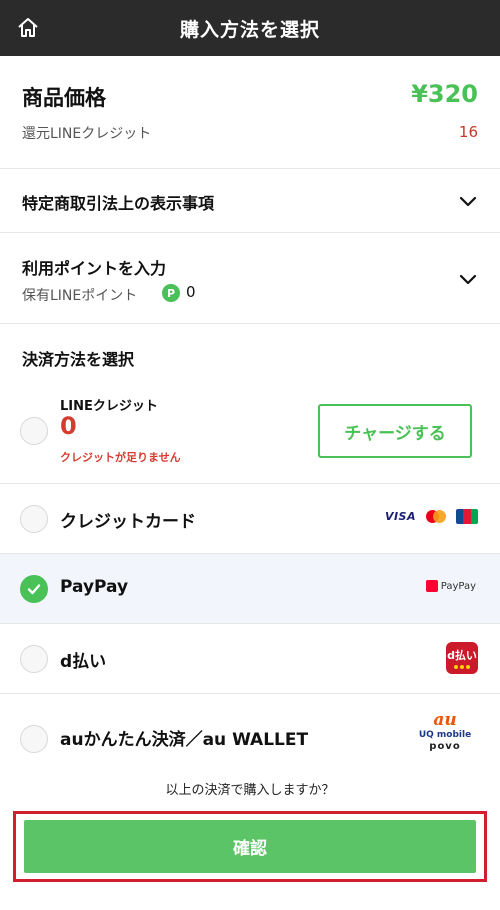 This screenshot has height=910, width=500. Describe the element at coordinates (80, 296) in the screenshot. I see `held-points-label: 保有LINEポイント` at that location.